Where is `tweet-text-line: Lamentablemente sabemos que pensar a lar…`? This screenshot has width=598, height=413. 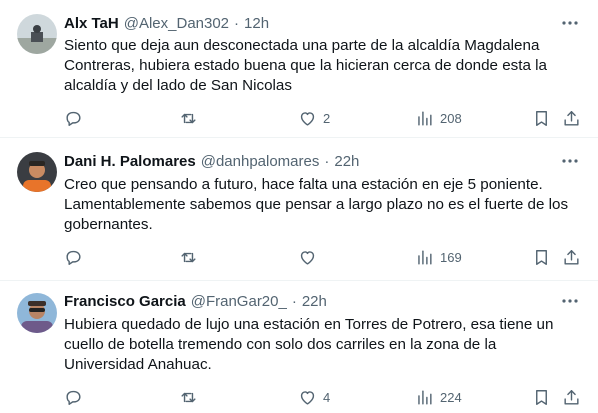
tweet-text-line: Lamentablemente sabemos que pensar a lar… is located at coordinates (316, 205).